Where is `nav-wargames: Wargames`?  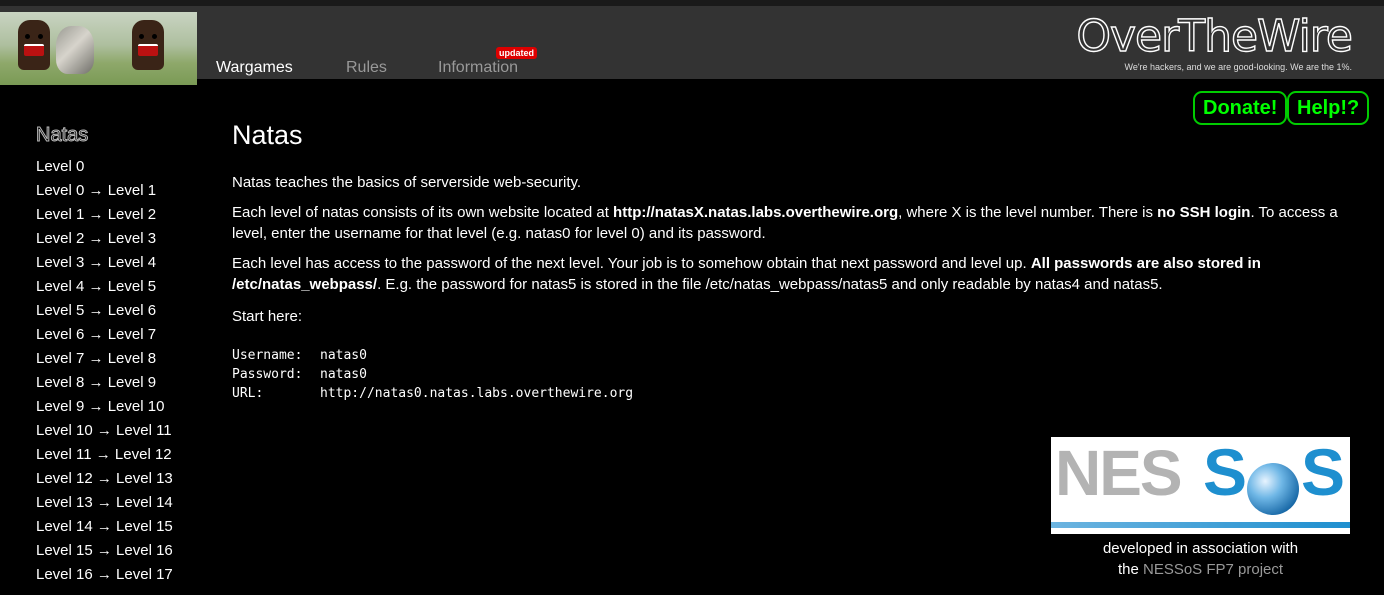 nav-wargames: Wargames is located at coordinates (254, 68).